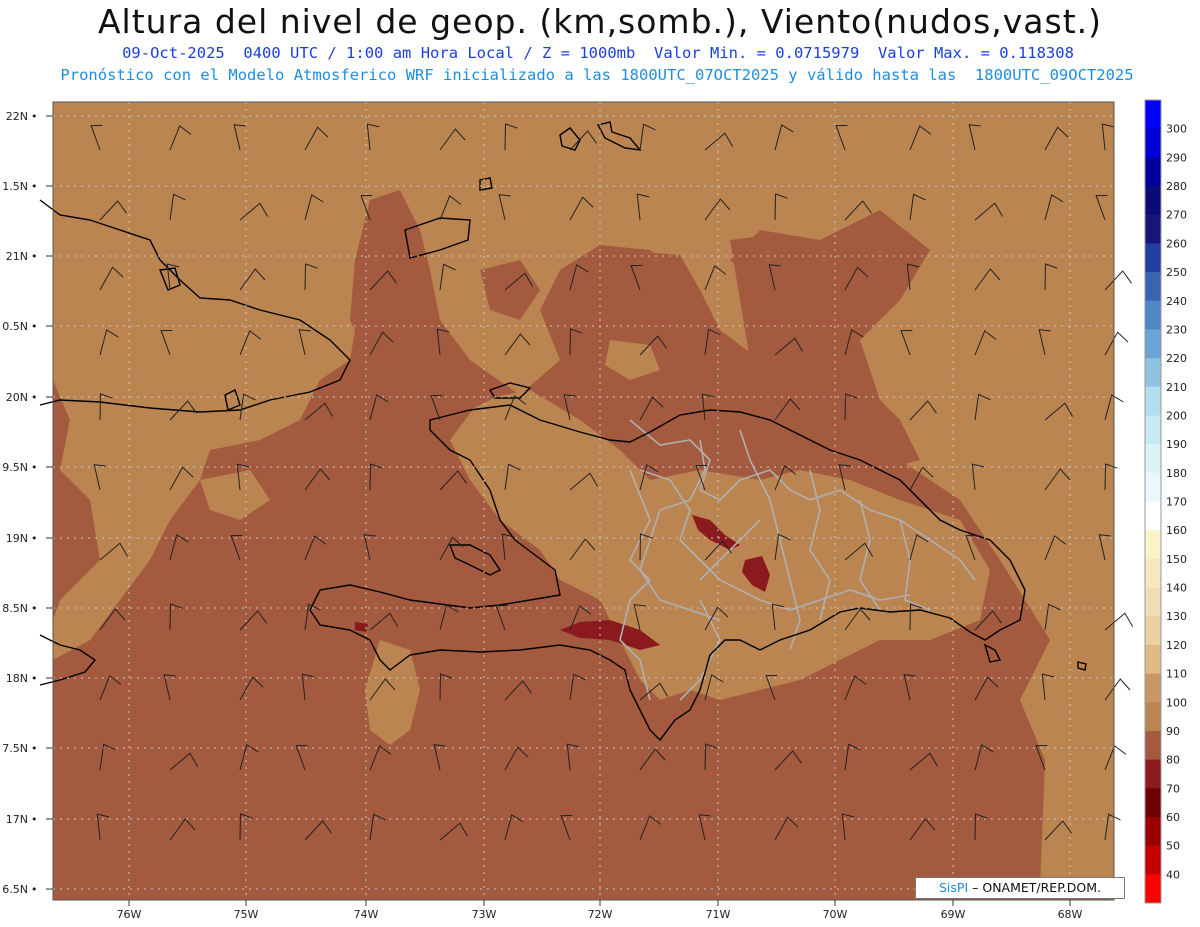  What do you see at coordinates (34, 503) in the screenshot?
I see `lat-tick-marks: • • • • • • • • • • • •` at bounding box center [34, 503].